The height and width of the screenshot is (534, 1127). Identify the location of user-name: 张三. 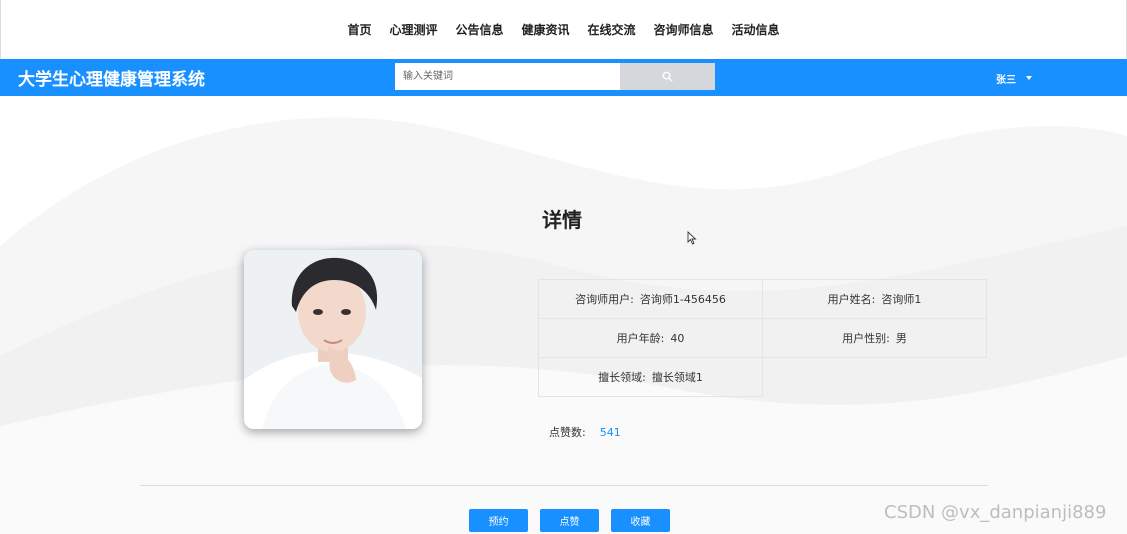
(1006, 80).